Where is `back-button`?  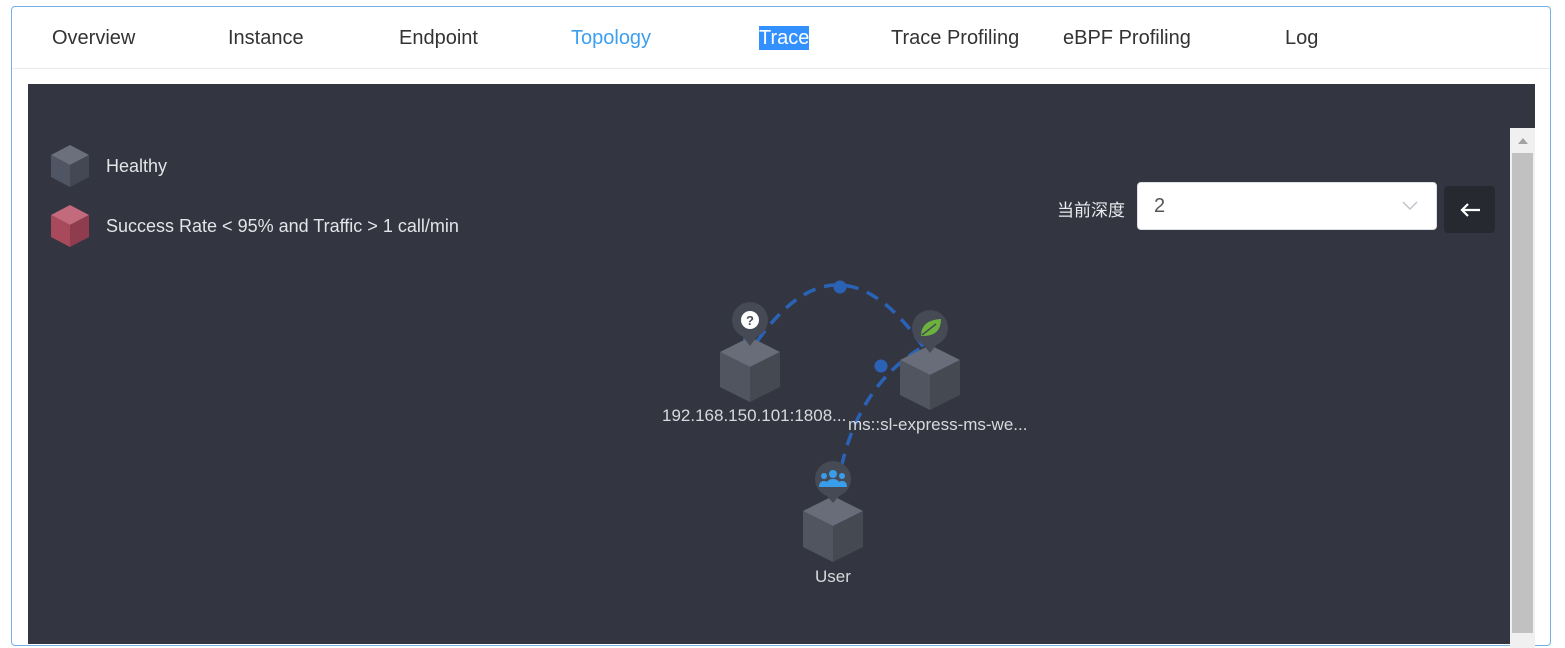 back-button is located at coordinates (1469, 209).